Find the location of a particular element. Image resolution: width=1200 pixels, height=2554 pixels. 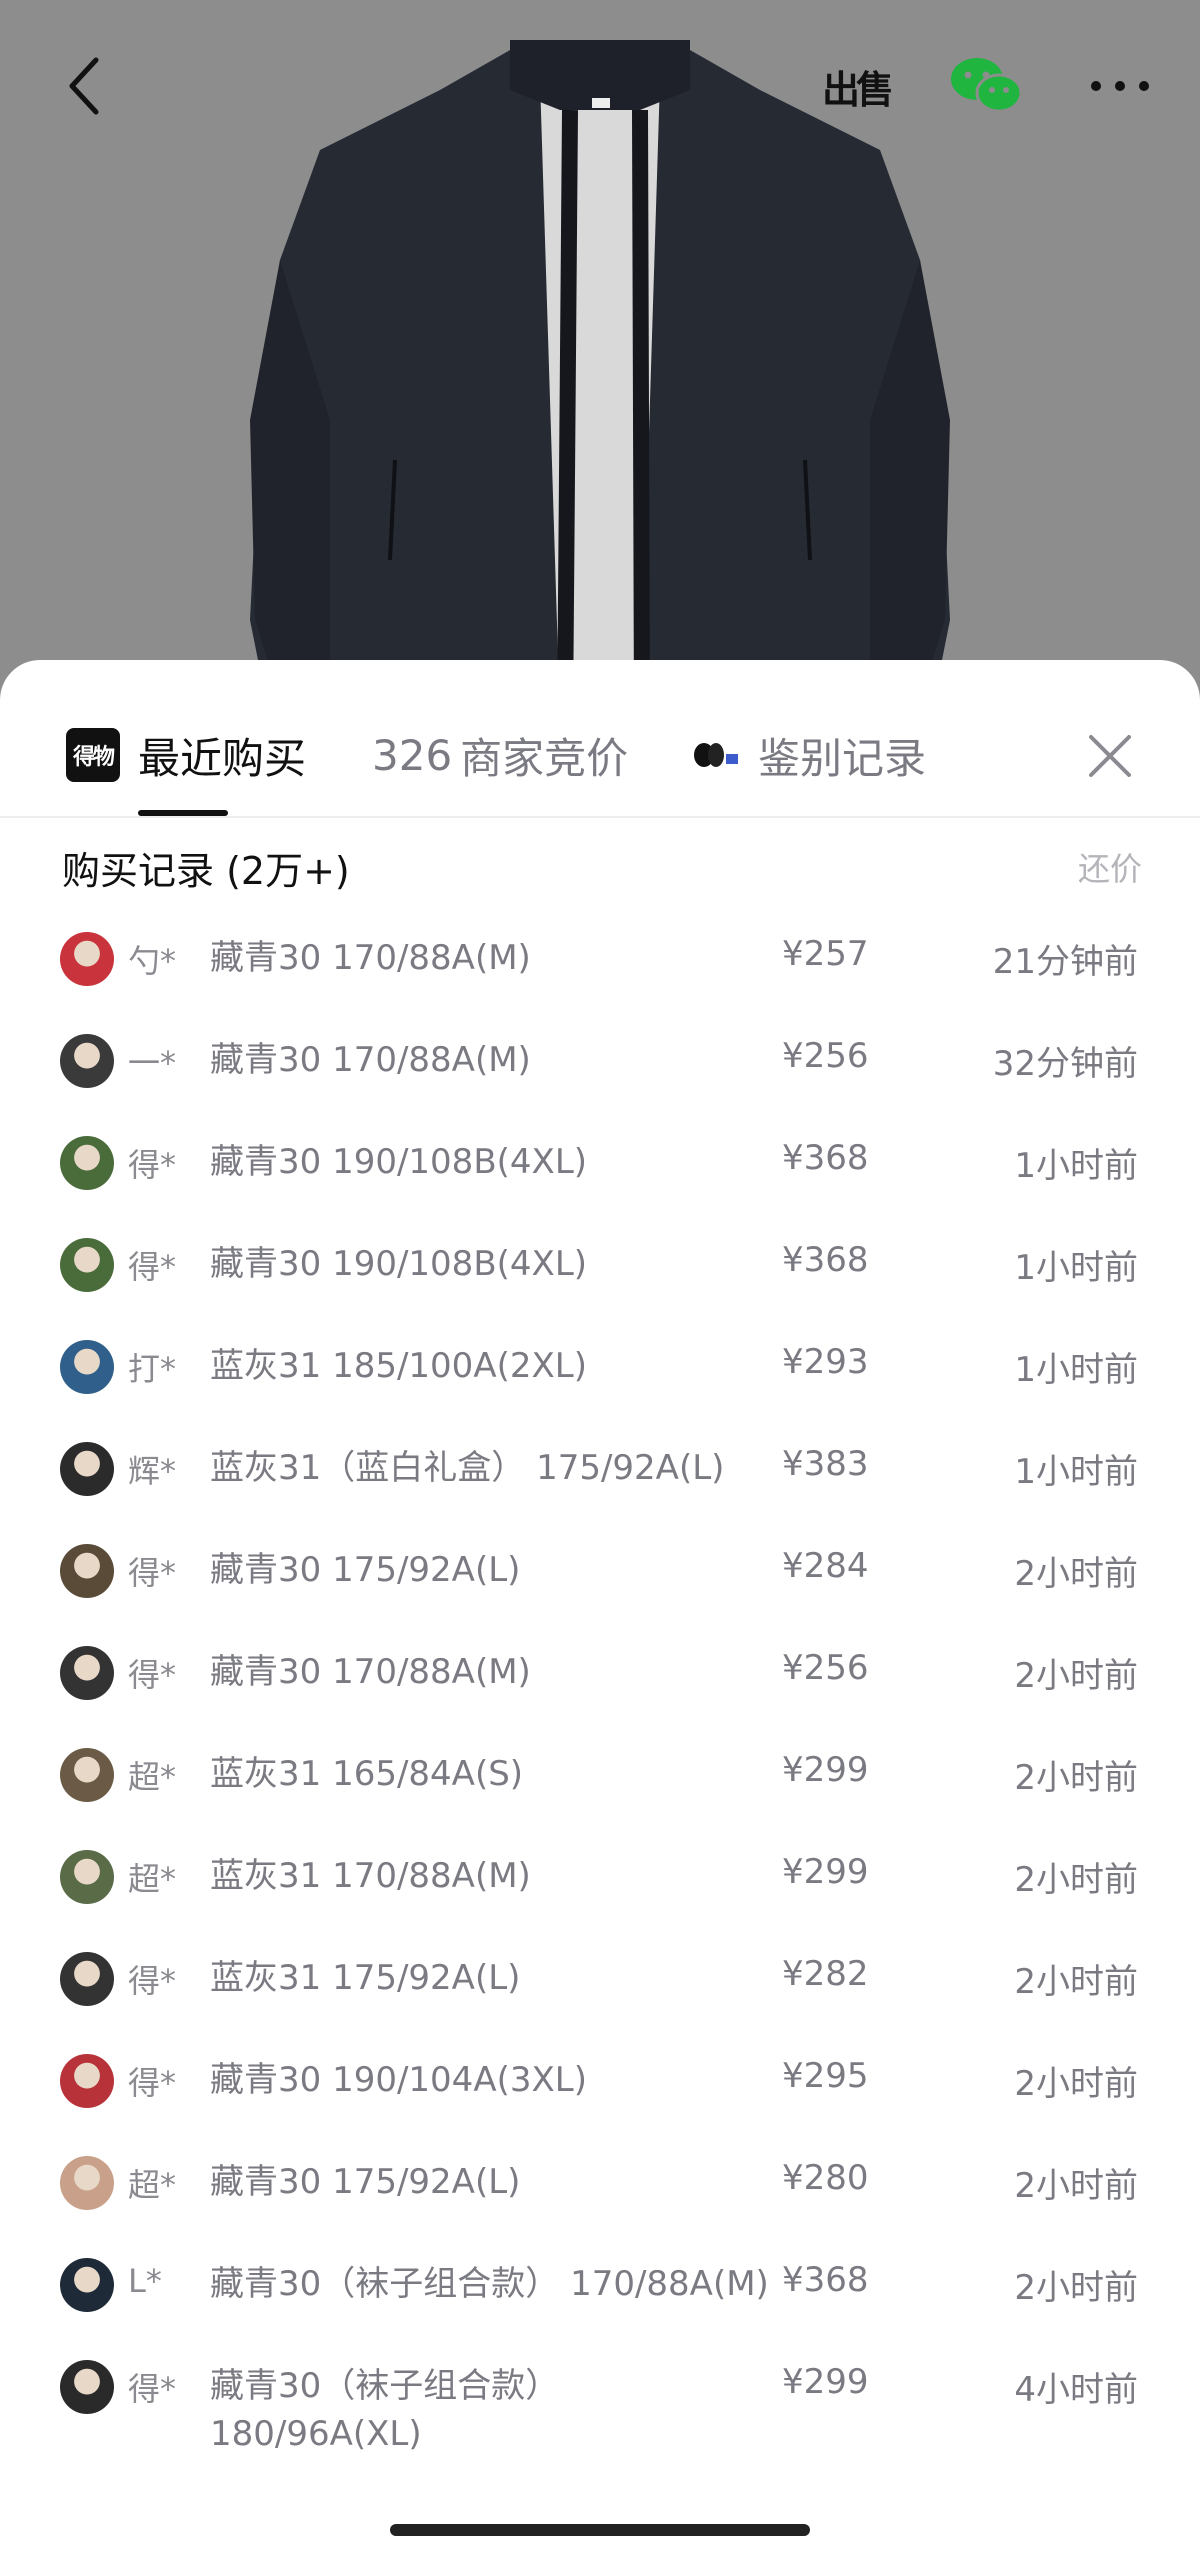

purchase-price: ¥282 is located at coordinates (825, 1974).